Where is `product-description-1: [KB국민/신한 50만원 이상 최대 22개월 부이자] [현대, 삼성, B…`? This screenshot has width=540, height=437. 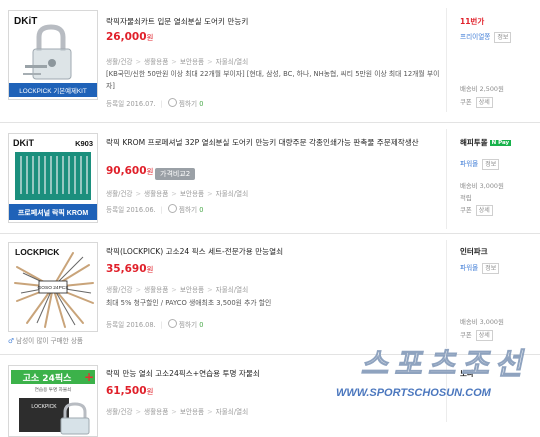
product-description-1: [KB국민/신한 50만원 이상 최대 22개월 부이자] [현대, 삼성, B… is located at coordinates (273, 80).